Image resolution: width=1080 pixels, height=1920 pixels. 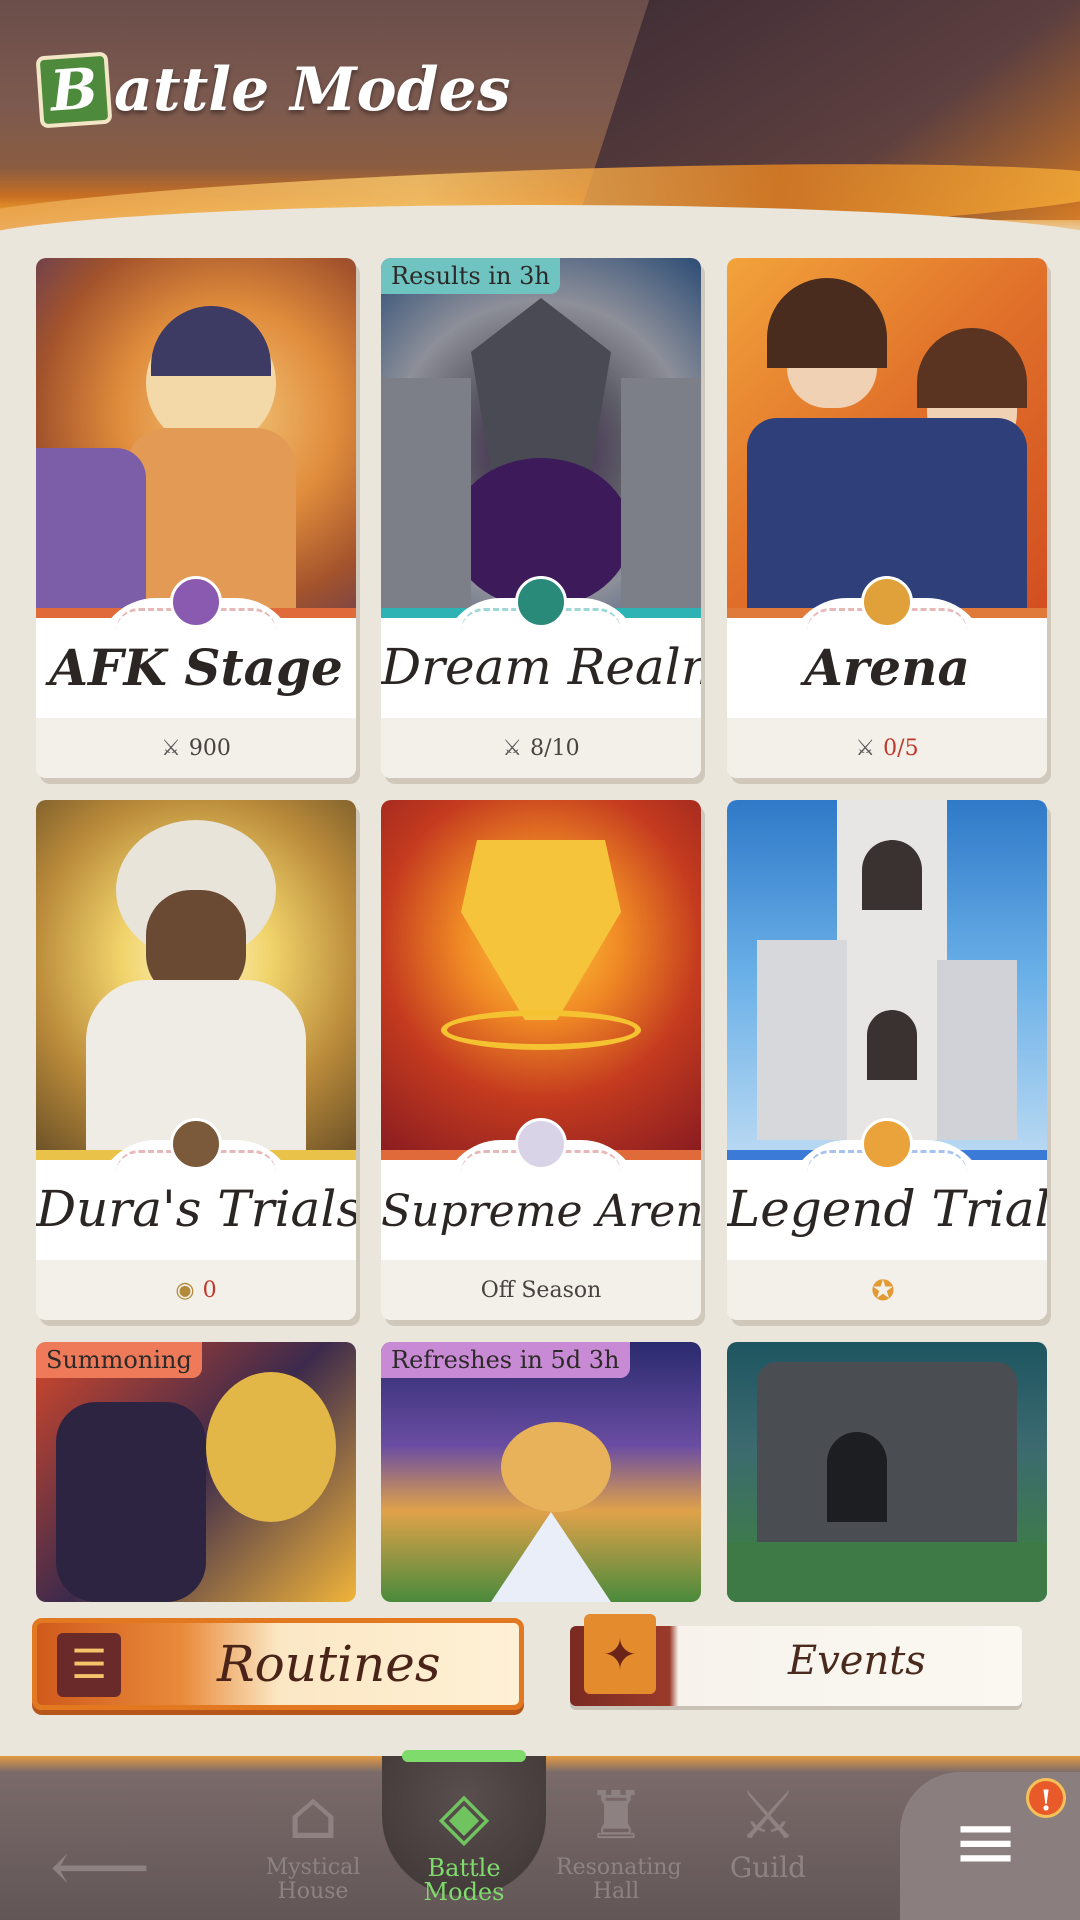 I want to click on card-arena: Arena ⚔ 0/5, so click(x=887, y=518).